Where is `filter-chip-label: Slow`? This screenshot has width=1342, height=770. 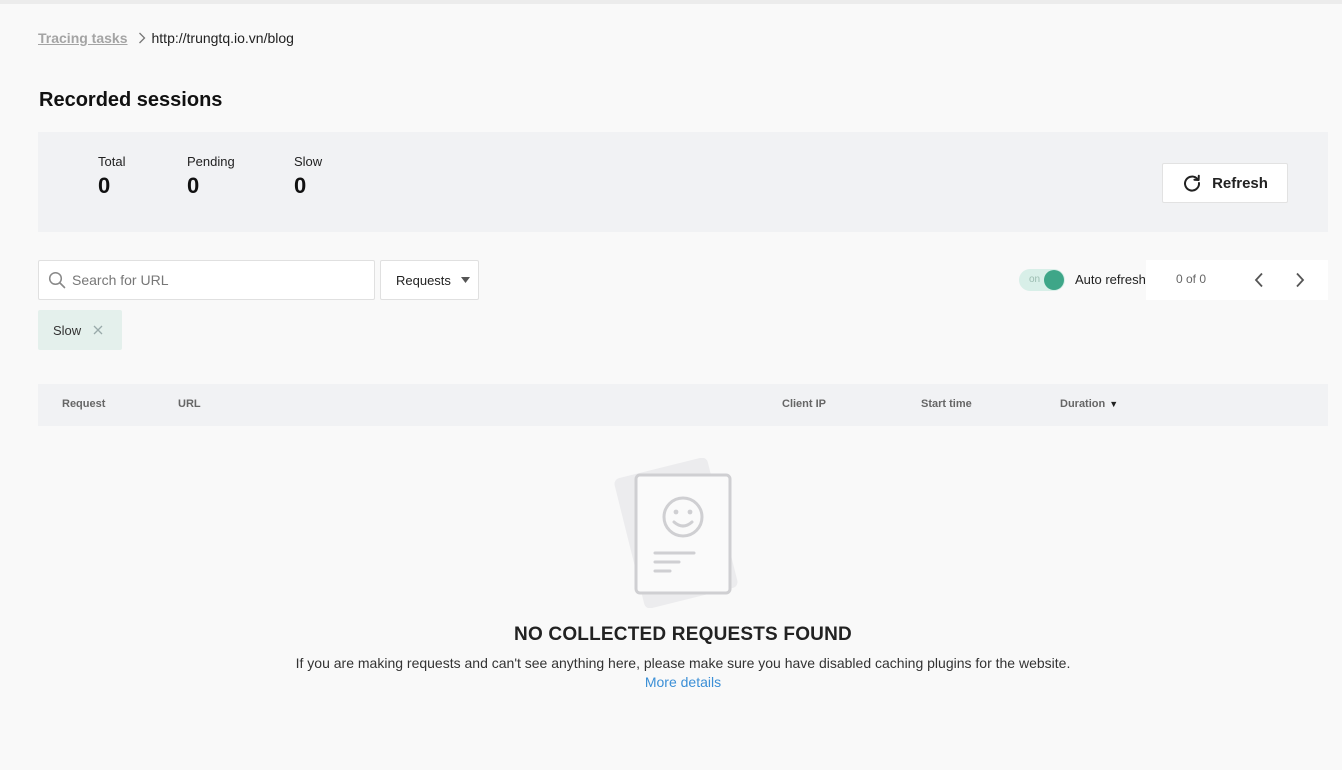
filter-chip-label: Slow is located at coordinates (67, 330).